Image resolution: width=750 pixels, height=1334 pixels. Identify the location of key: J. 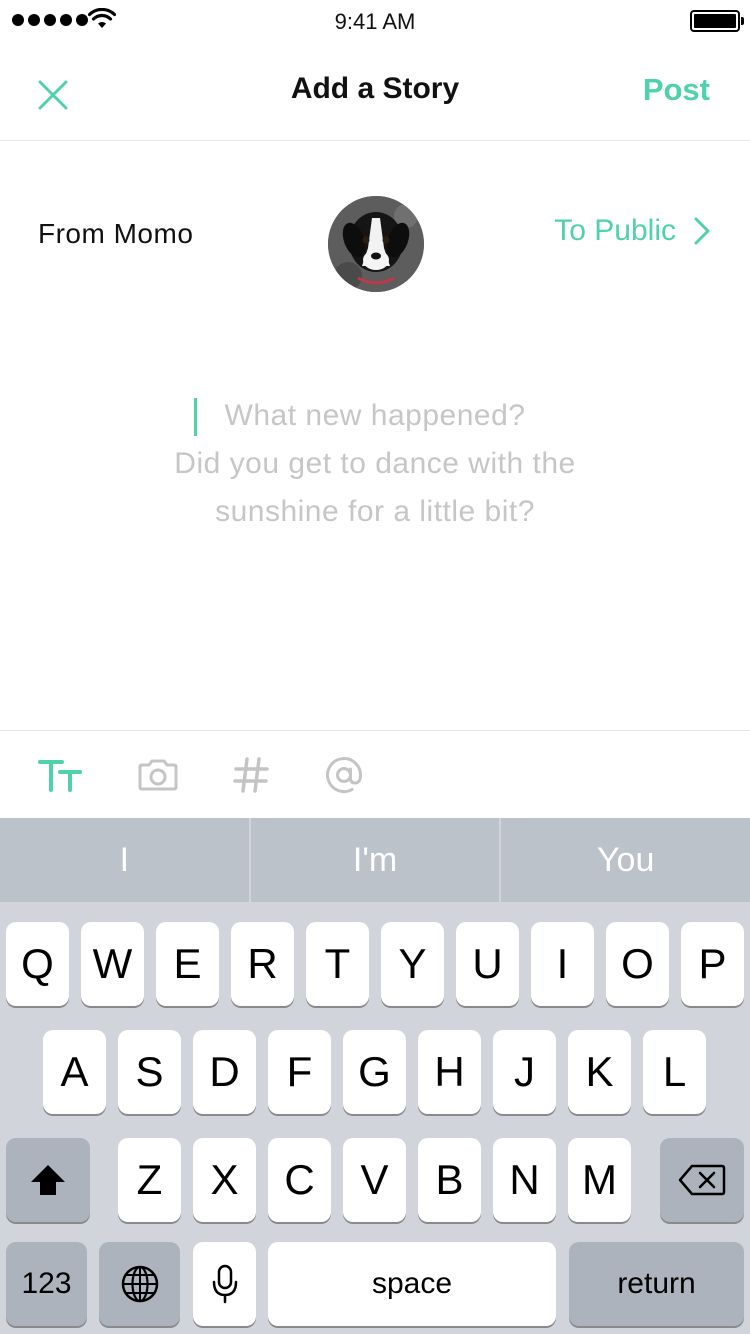
(524, 1072).